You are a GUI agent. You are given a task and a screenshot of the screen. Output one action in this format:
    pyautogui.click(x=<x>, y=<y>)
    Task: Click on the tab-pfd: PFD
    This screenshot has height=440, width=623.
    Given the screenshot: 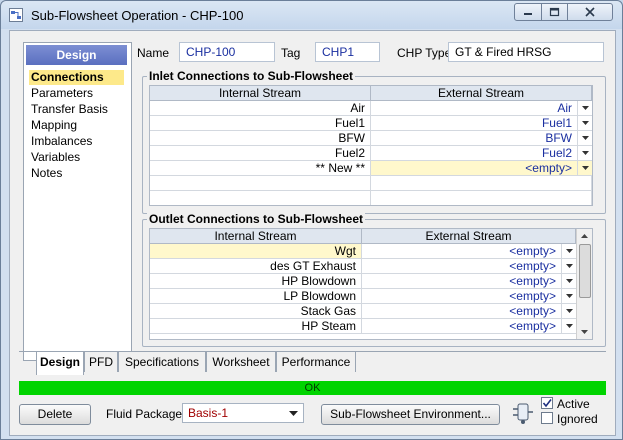 What is the action you would take?
    pyautogui.click(x=101, y=361)
    